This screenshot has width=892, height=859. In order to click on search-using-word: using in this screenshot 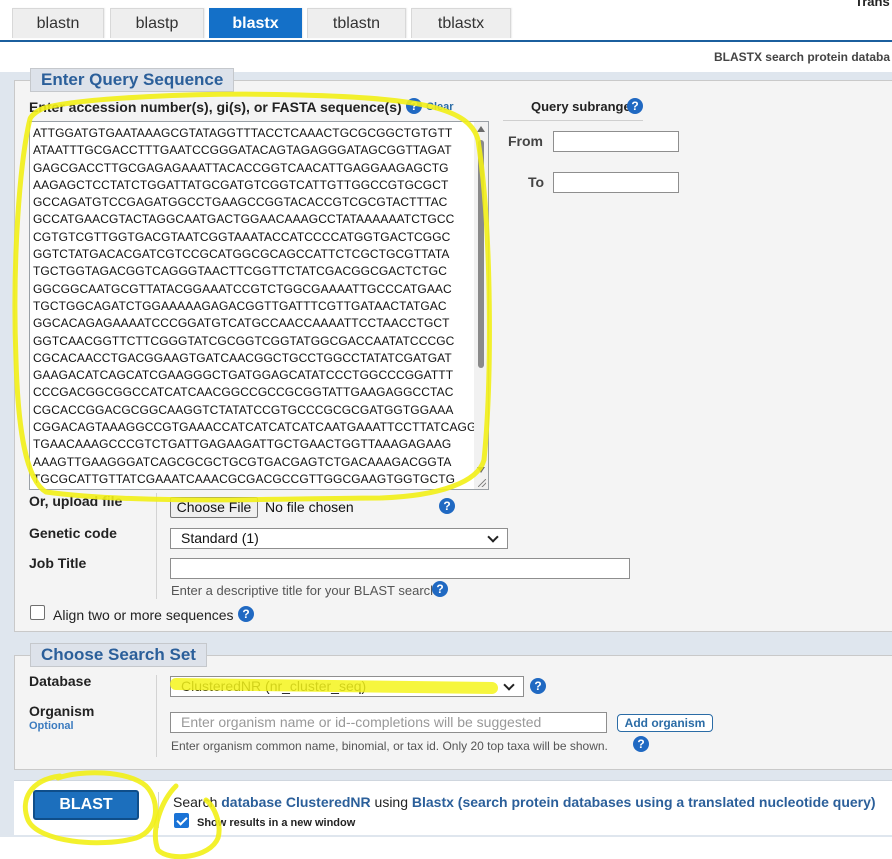, I will do `click(391, 802)`.